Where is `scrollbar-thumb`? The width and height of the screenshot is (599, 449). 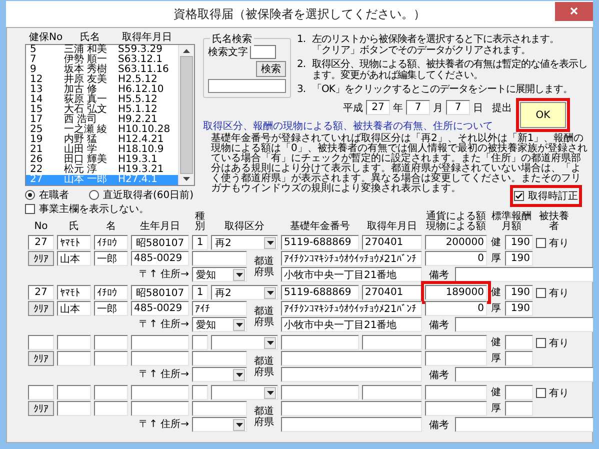 scrollbar-thumb is located at coordinates (186, 115).